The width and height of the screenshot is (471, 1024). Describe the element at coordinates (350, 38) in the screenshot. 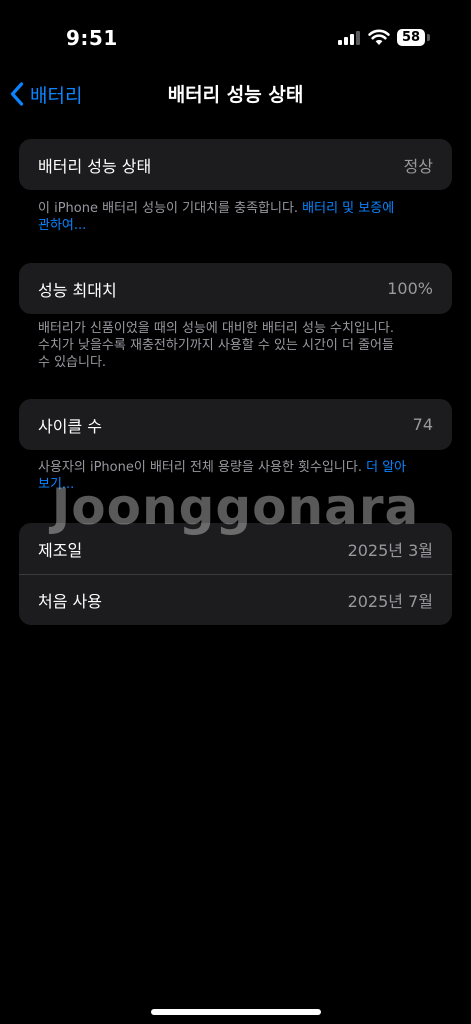

I see `cellular-signal-icon` at that location.